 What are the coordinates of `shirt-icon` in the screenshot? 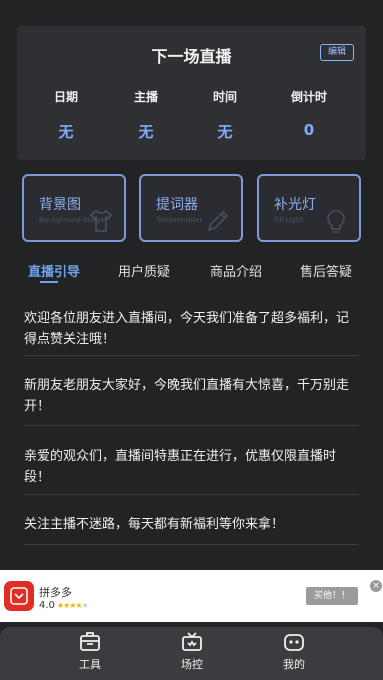 It's located at (101, 221).